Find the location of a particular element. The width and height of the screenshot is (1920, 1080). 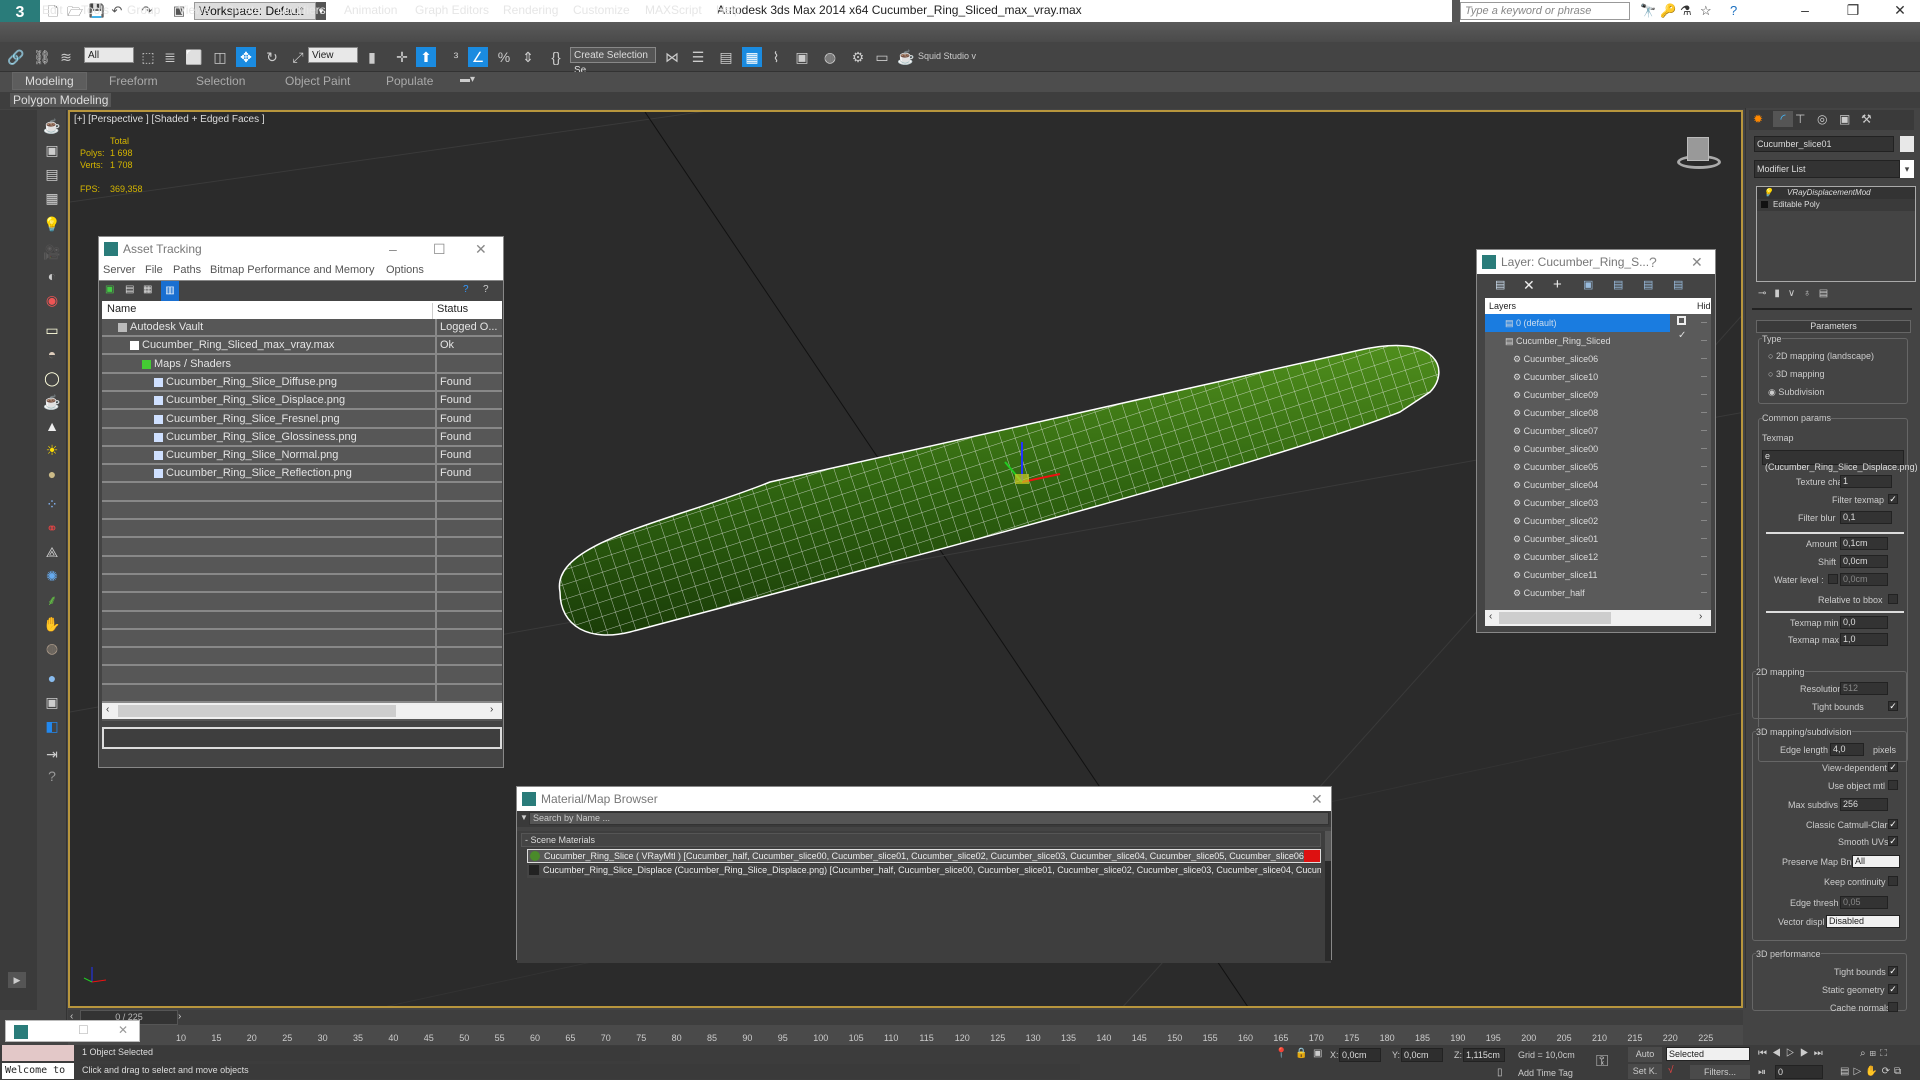

disc-light-icon: ◯ is located at coordinates (52, 378).